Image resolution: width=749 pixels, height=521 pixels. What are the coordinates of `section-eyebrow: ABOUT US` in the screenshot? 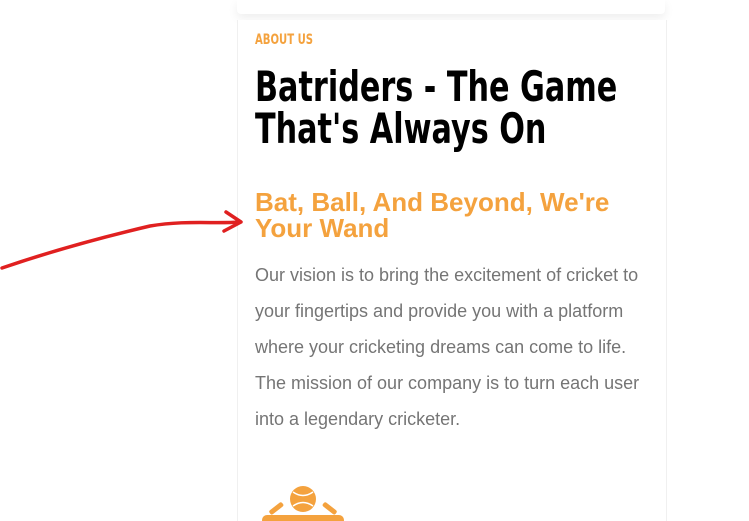 It's located at (284, 40).